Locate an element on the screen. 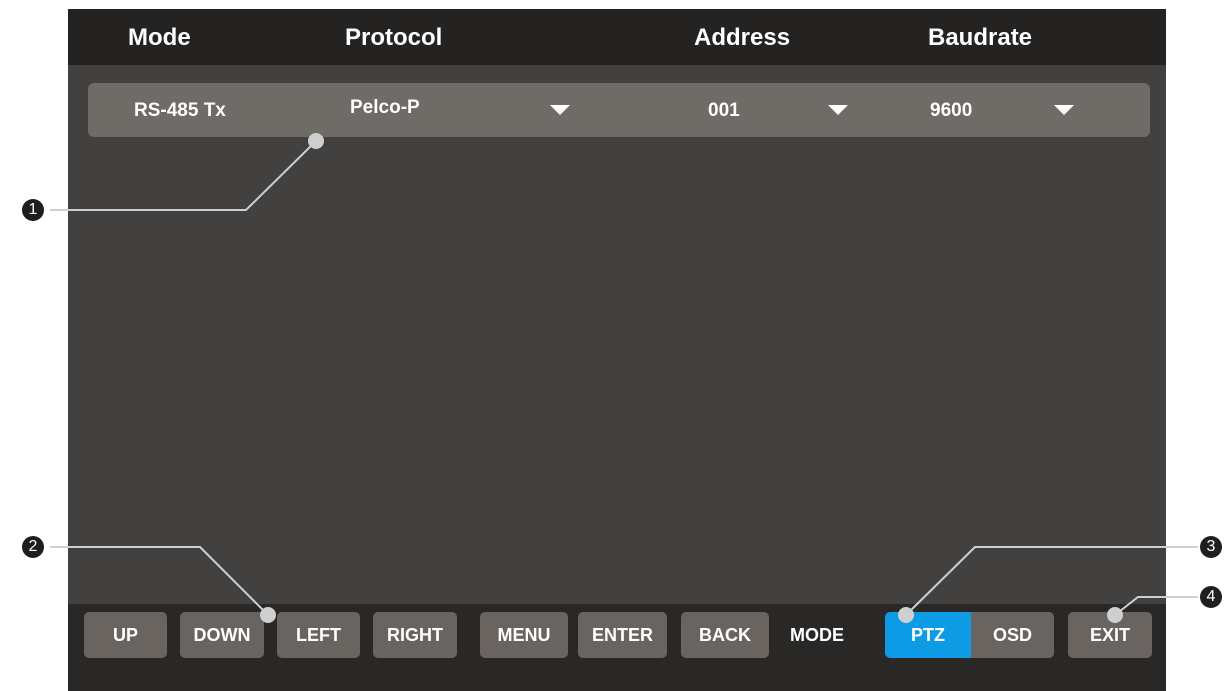 The height and width of the screenshot is (691, 1230). callout-marker-3: 3 is located at coordinates (1211, 547).